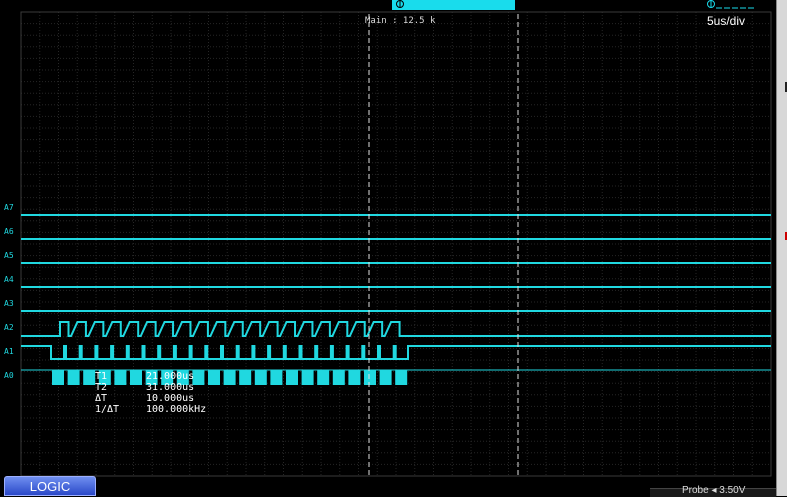  Describe the element at coordinates (170, 398) in the screenshot. I see `measure-value-dt: 10.000us` at that location.